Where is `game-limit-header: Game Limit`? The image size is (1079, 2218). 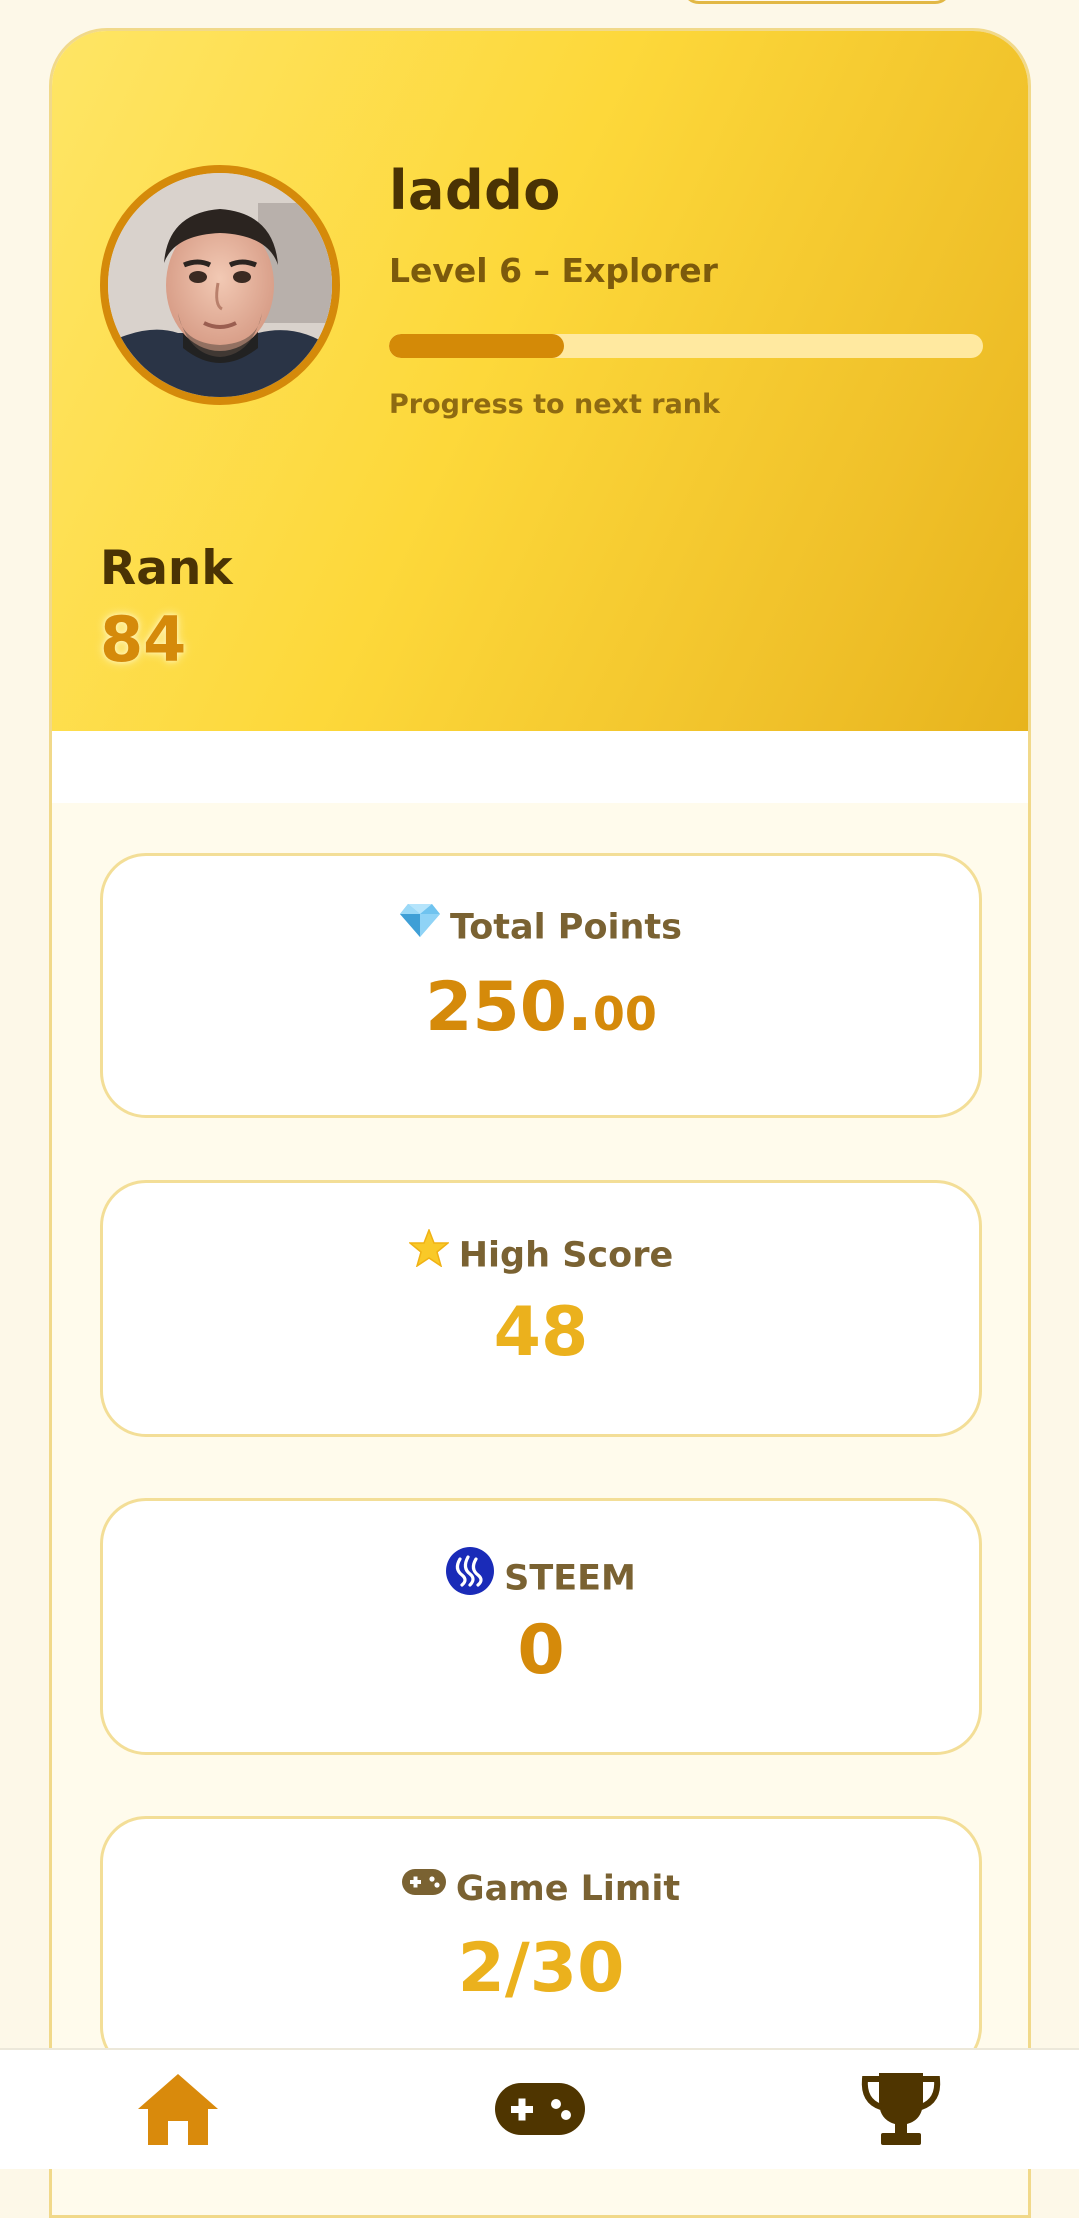 game-limit-header: Game Limit is located at coordinates (541, 1889).